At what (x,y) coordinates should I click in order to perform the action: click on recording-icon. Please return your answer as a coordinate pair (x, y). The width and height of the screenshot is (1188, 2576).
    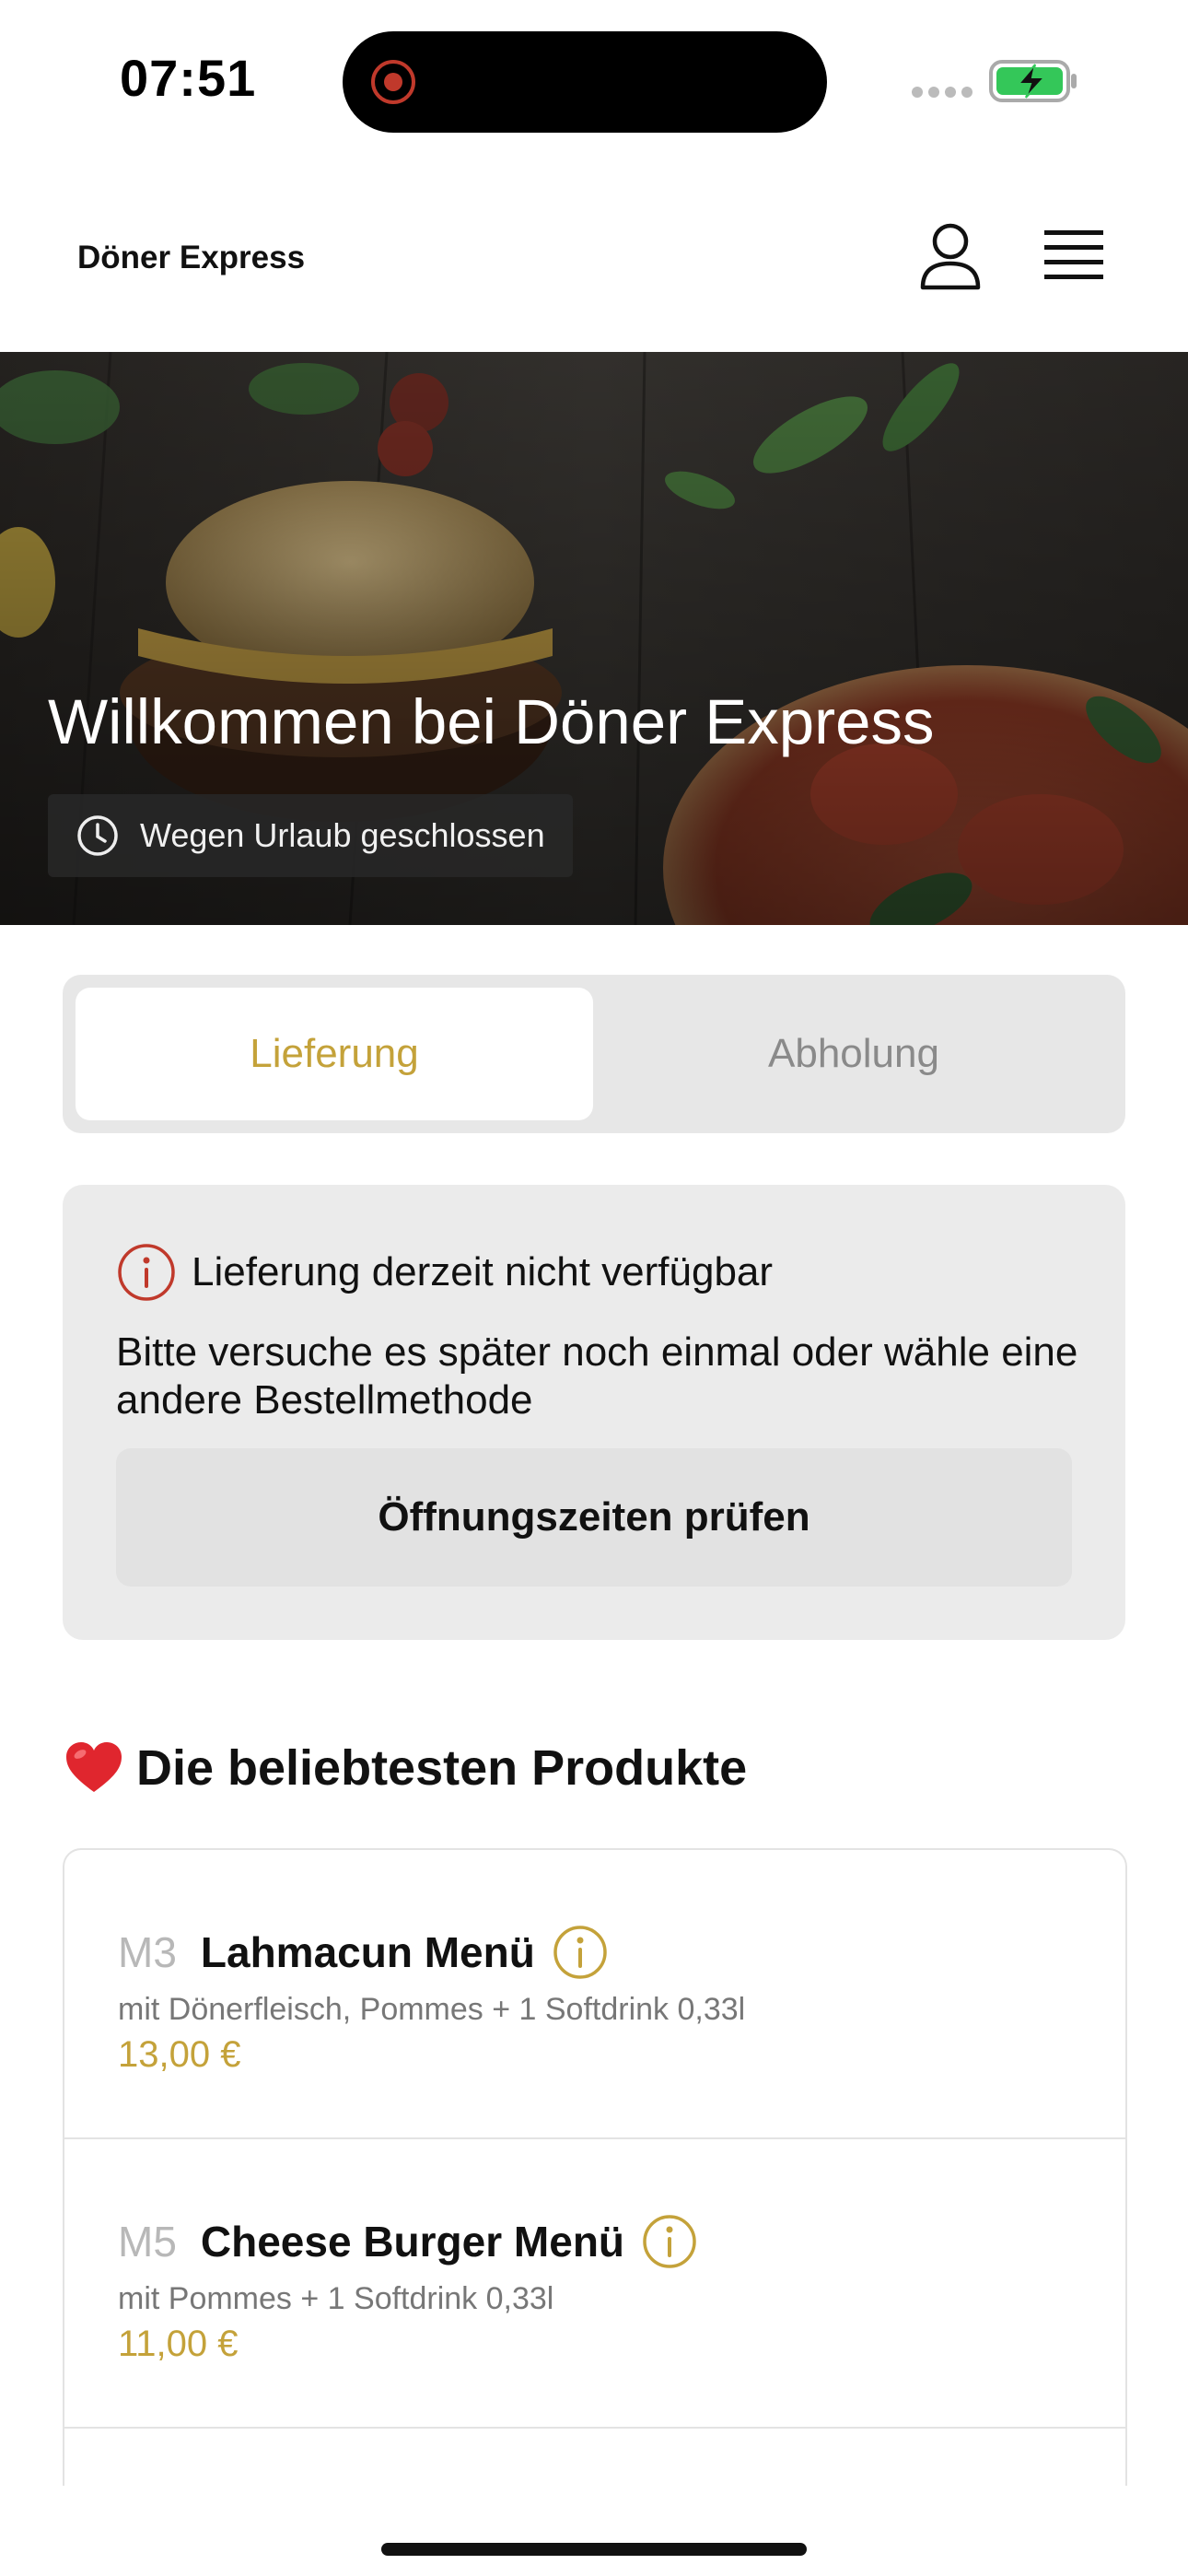
    Looking at the image, I should click on (393, 82).